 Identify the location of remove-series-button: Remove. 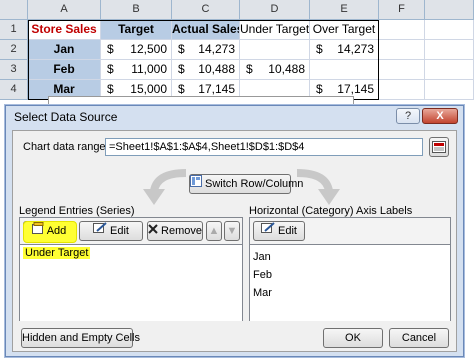
(175, 231).